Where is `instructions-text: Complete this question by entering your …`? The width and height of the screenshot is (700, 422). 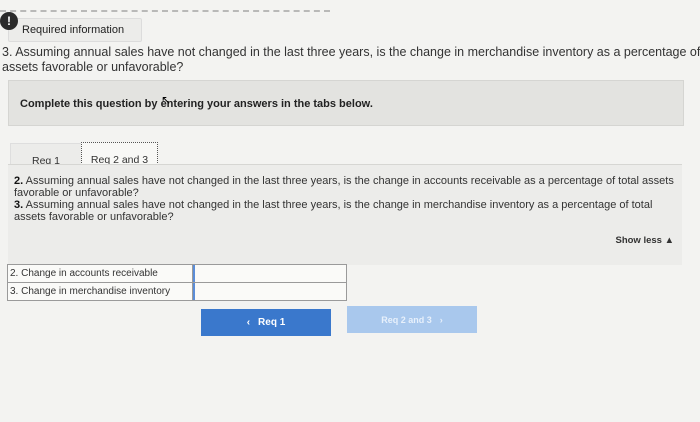 instructions-text: Complete this question by entering your … is located at coordinates (196, 104).